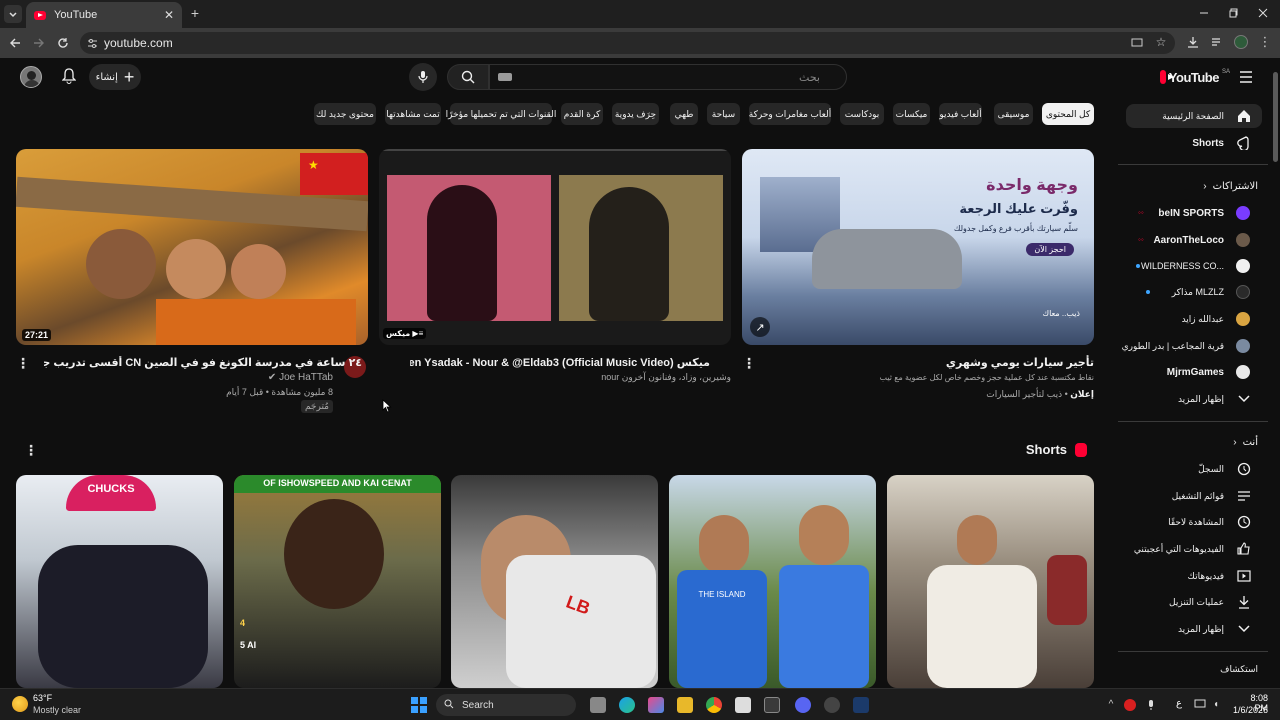 Image resolution: width=1280 pixels, height=720 pixels. I want to click on sidebar-item-liked-videos: الفيديوهات التي أعجبتني, so click(1194, 549).